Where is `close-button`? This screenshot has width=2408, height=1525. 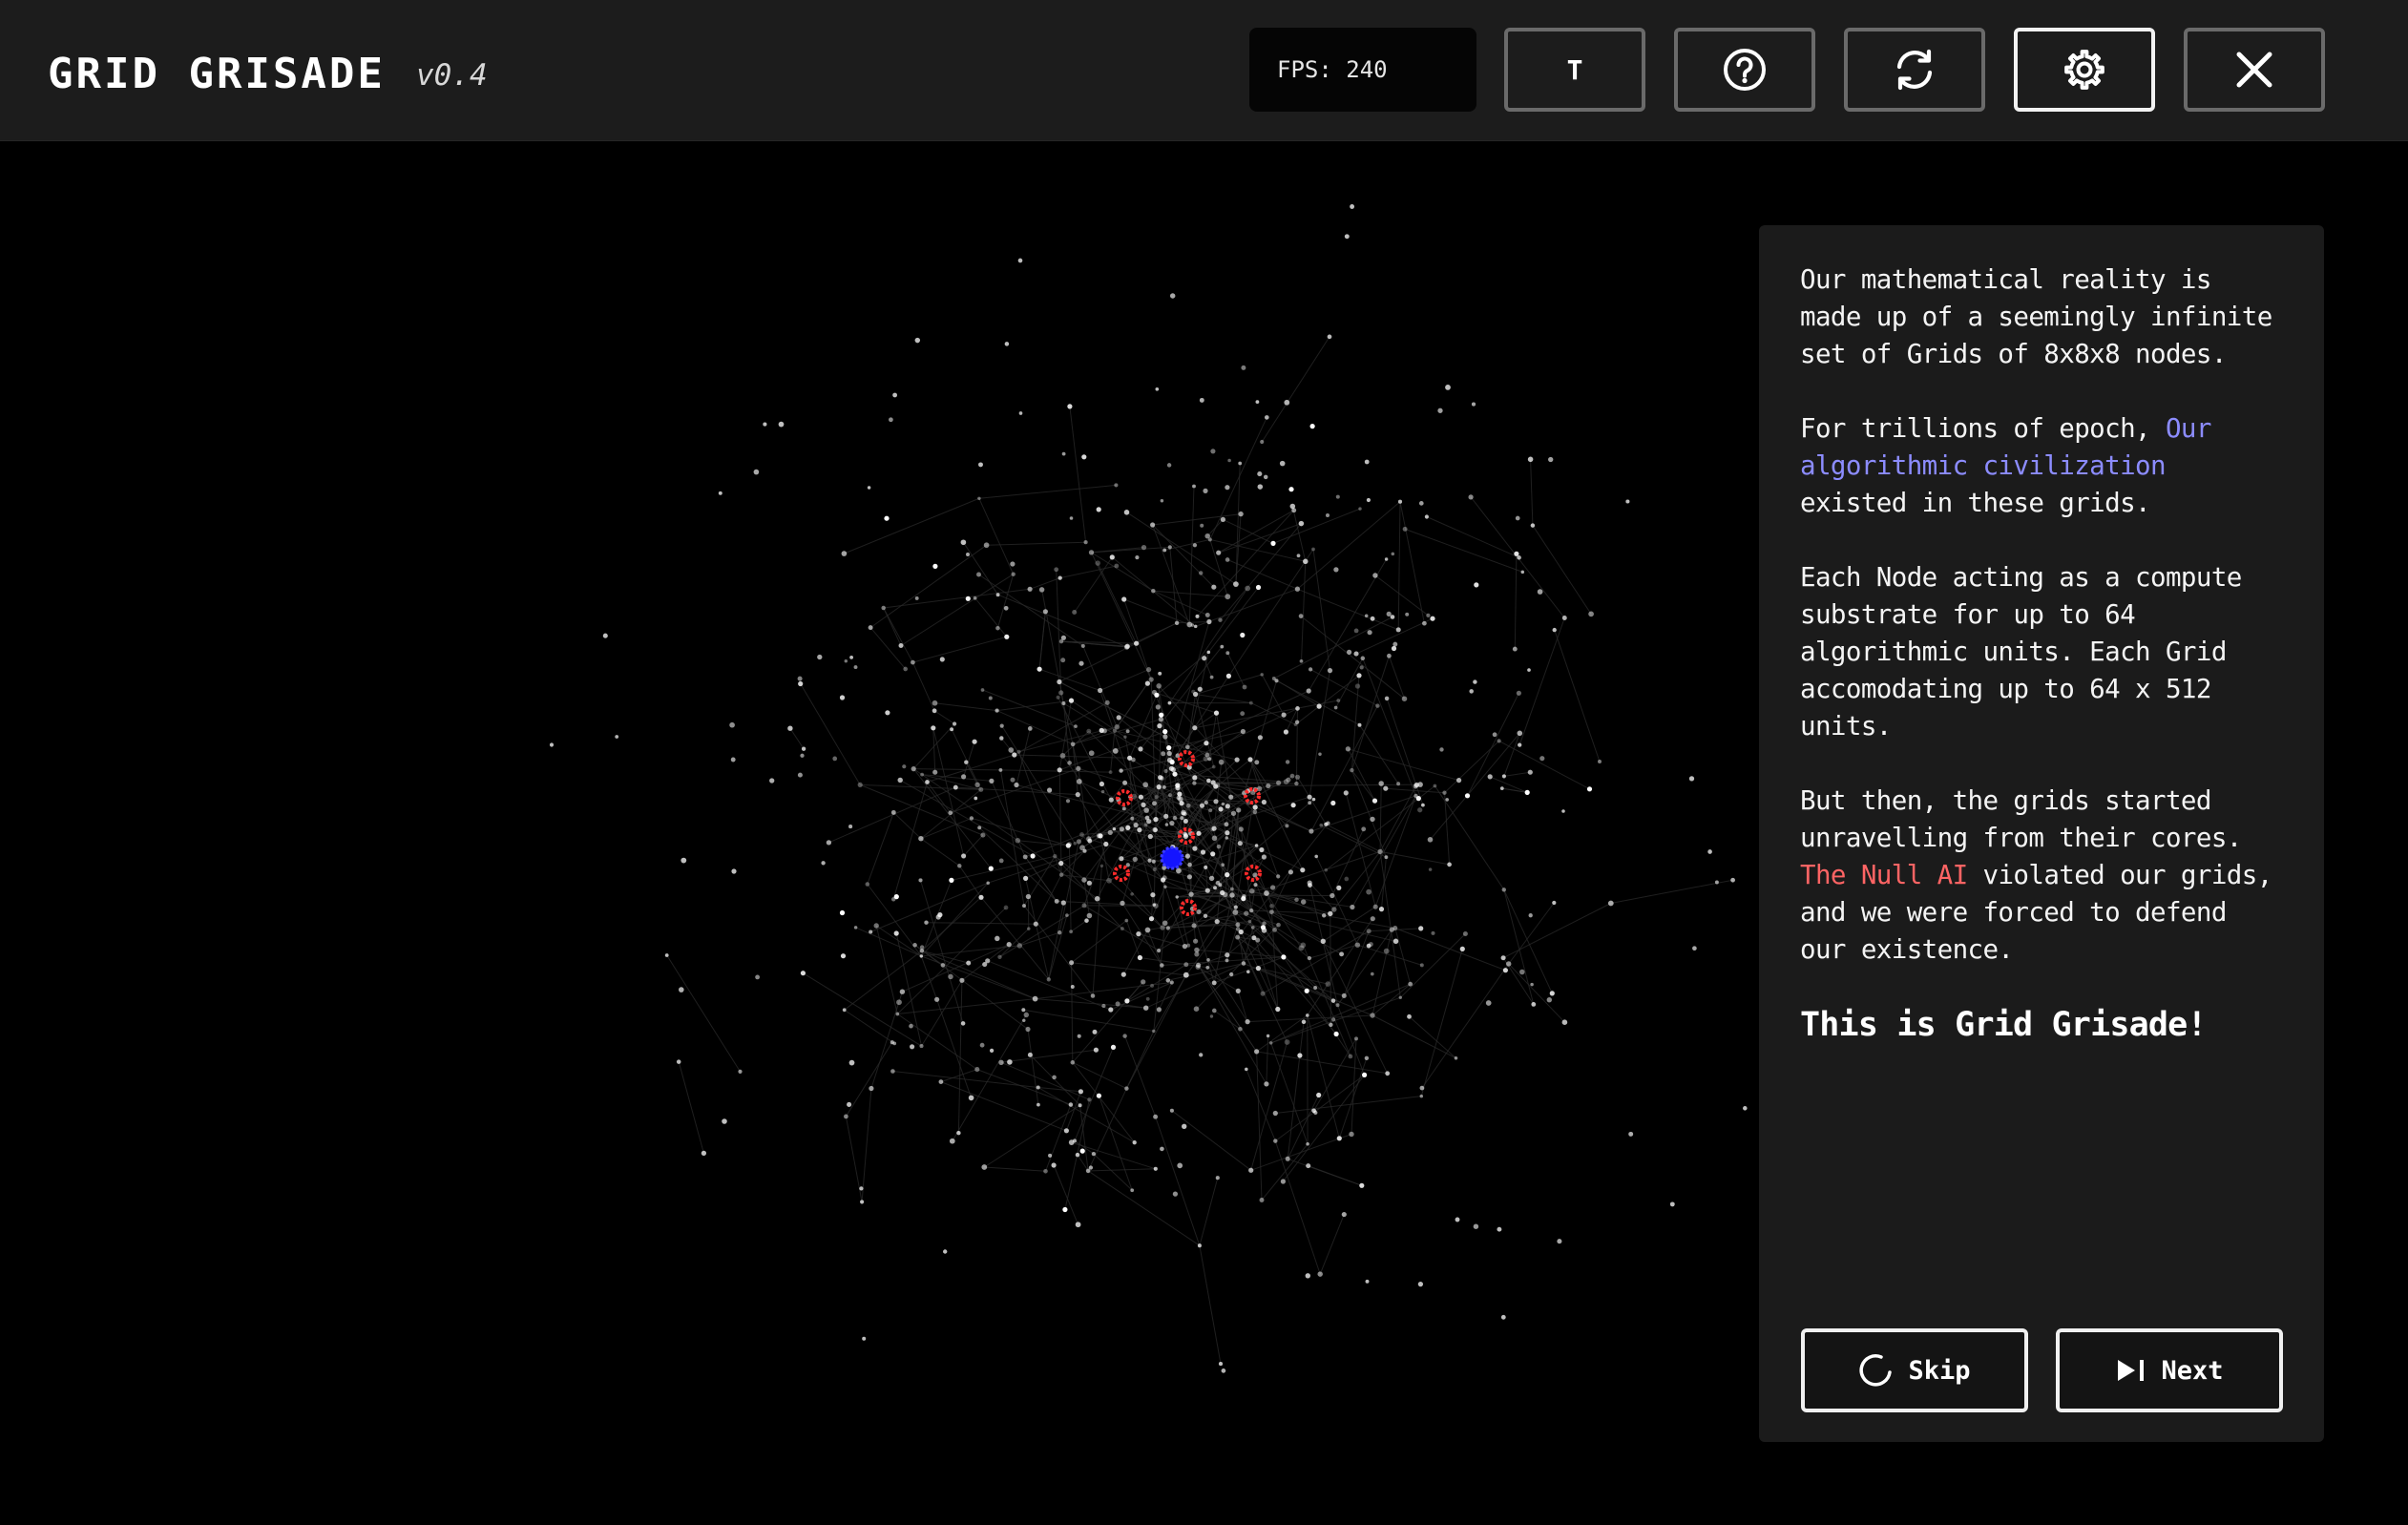
close-button is located at coordinates (2254, 70).